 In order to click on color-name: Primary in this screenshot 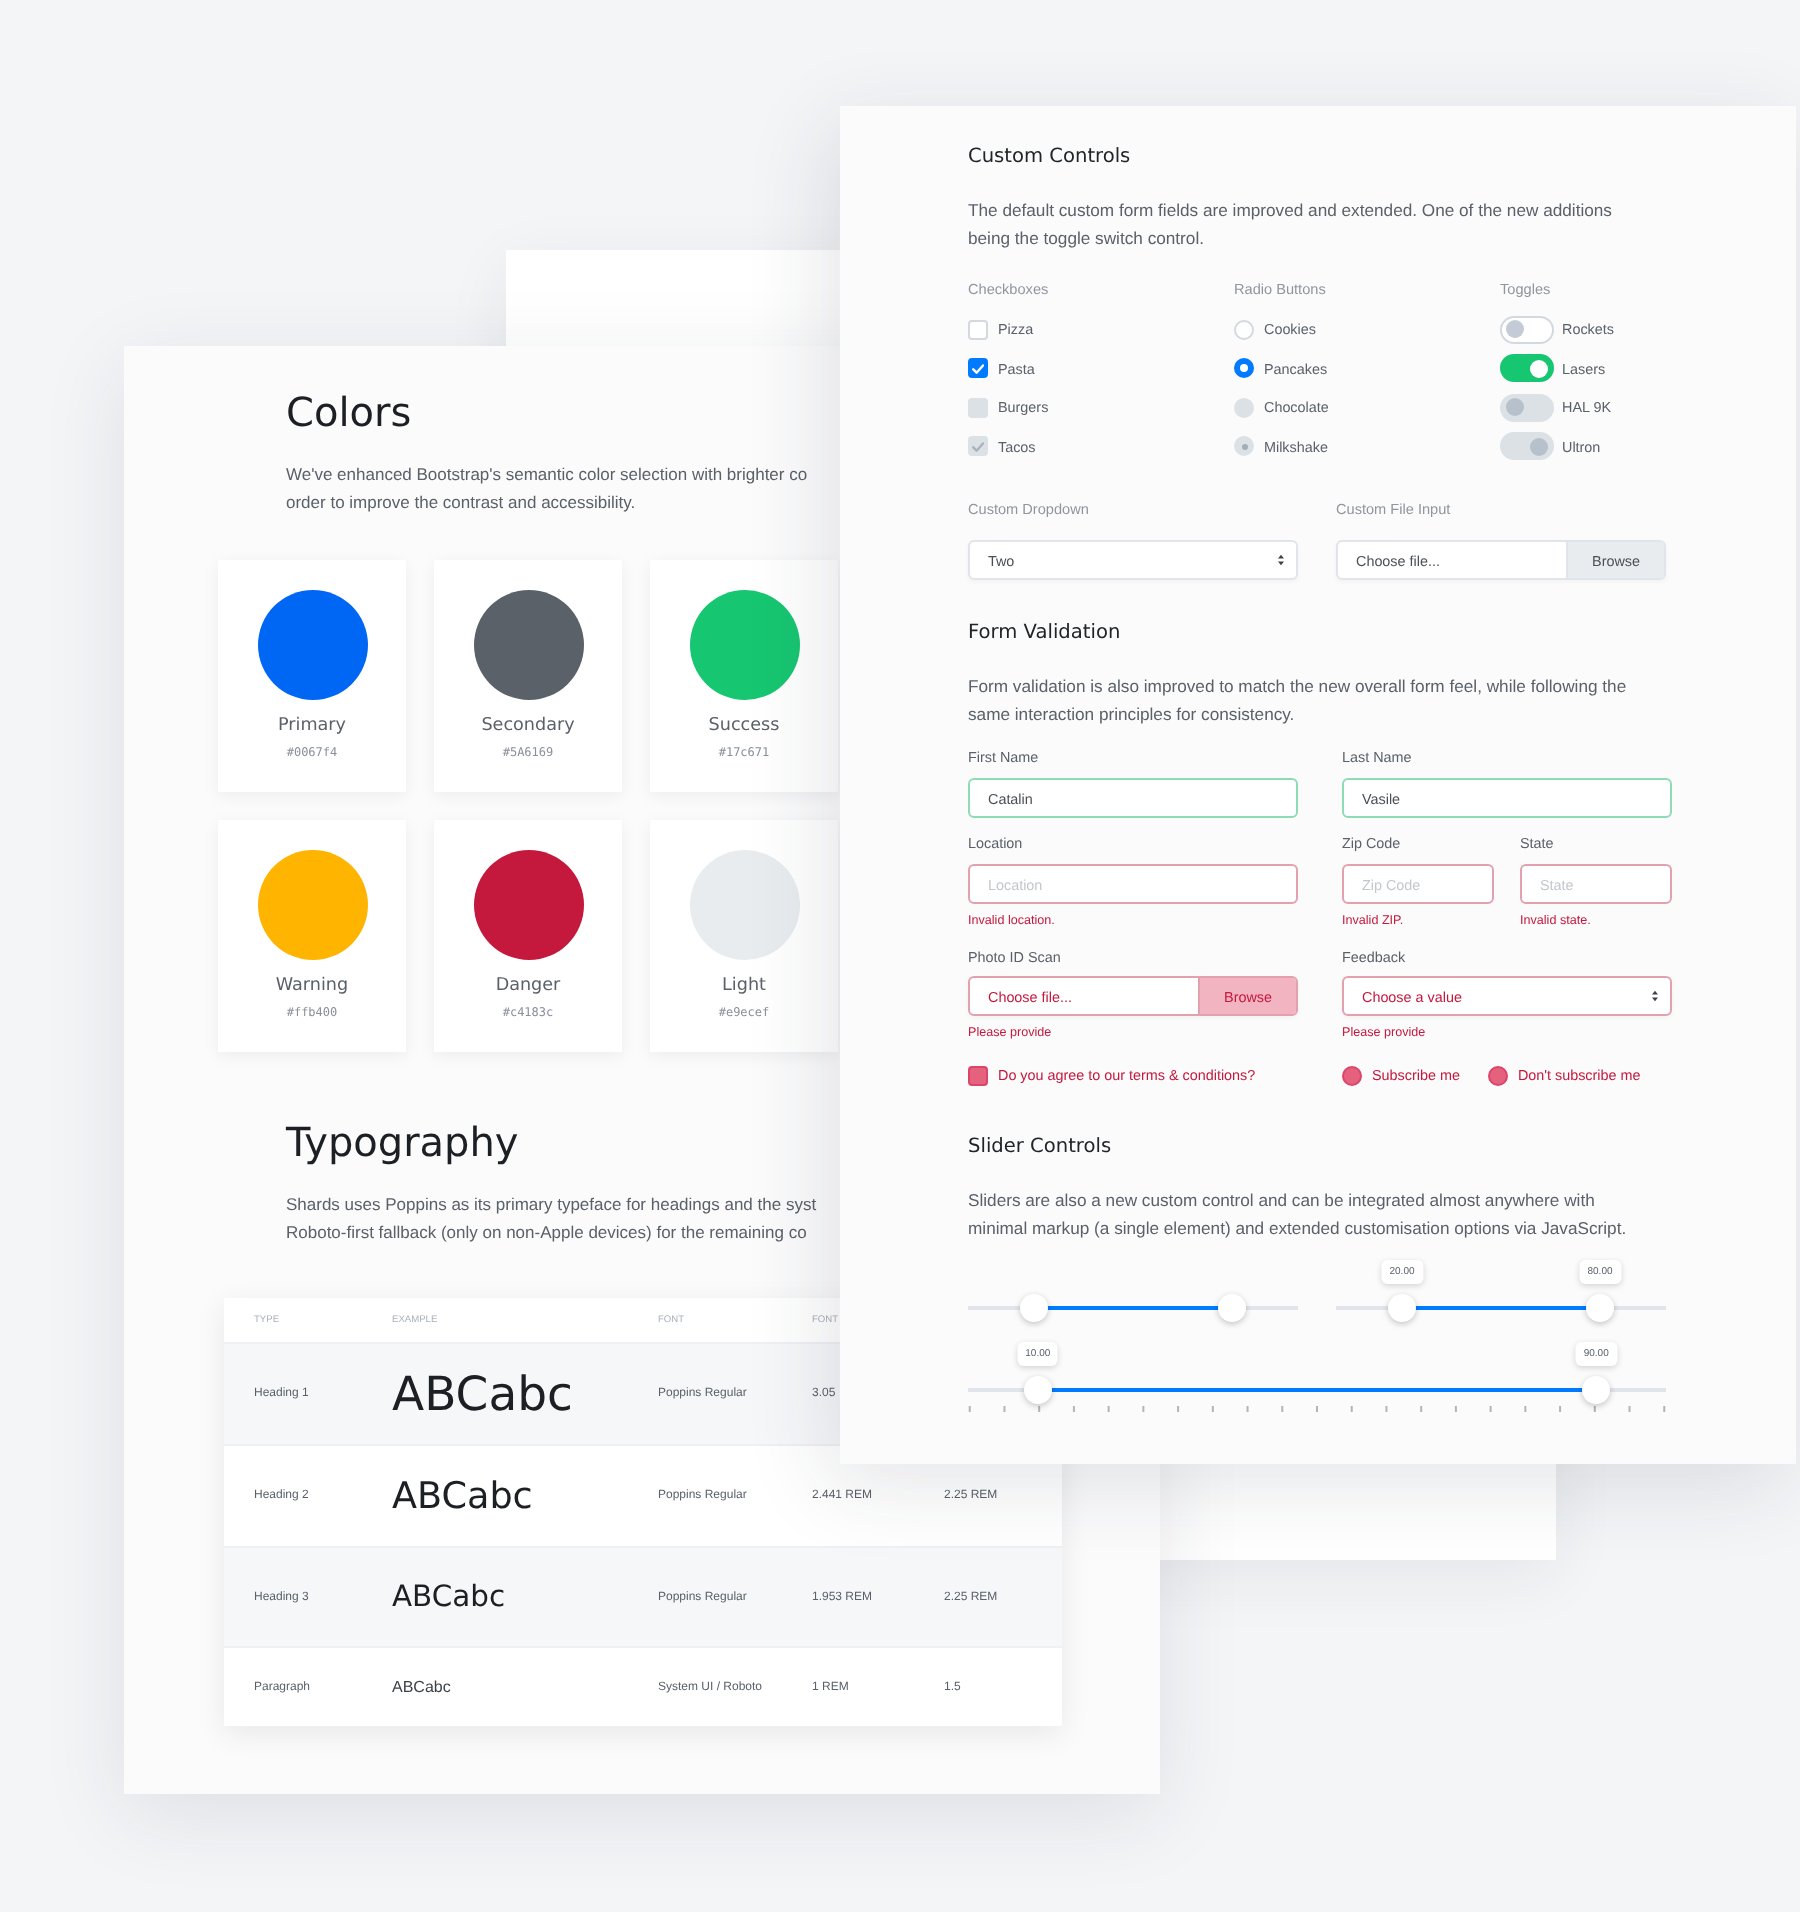, I will do `click(312, 725)`.